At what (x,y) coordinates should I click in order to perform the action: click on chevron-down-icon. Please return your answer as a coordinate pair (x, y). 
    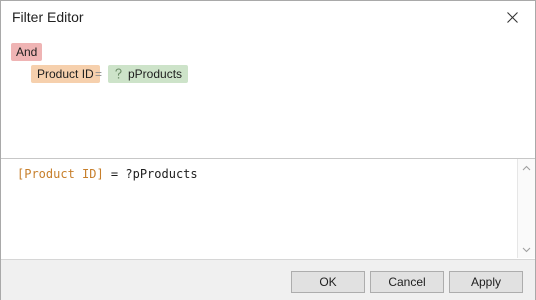
    Looking at the image, I should click on (526, 249).